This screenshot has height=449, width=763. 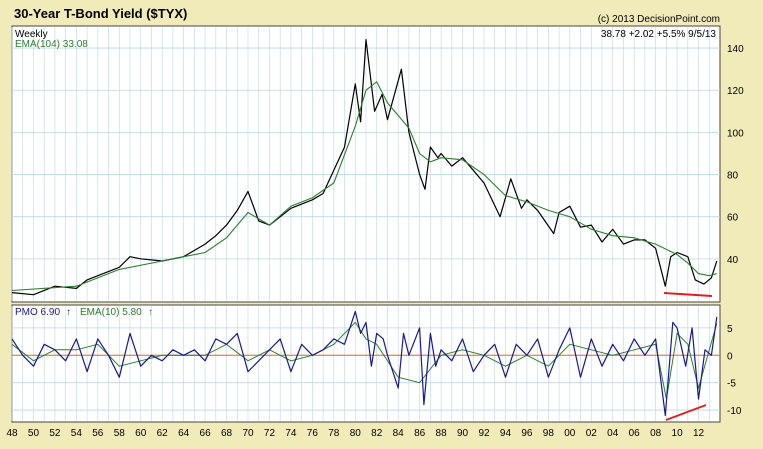 What do you see at coordinates (111, 312) in the screenshot?
I see `pmo-ema-legend-label: EMA(10) 5.80` at bounding box center [111, 312].